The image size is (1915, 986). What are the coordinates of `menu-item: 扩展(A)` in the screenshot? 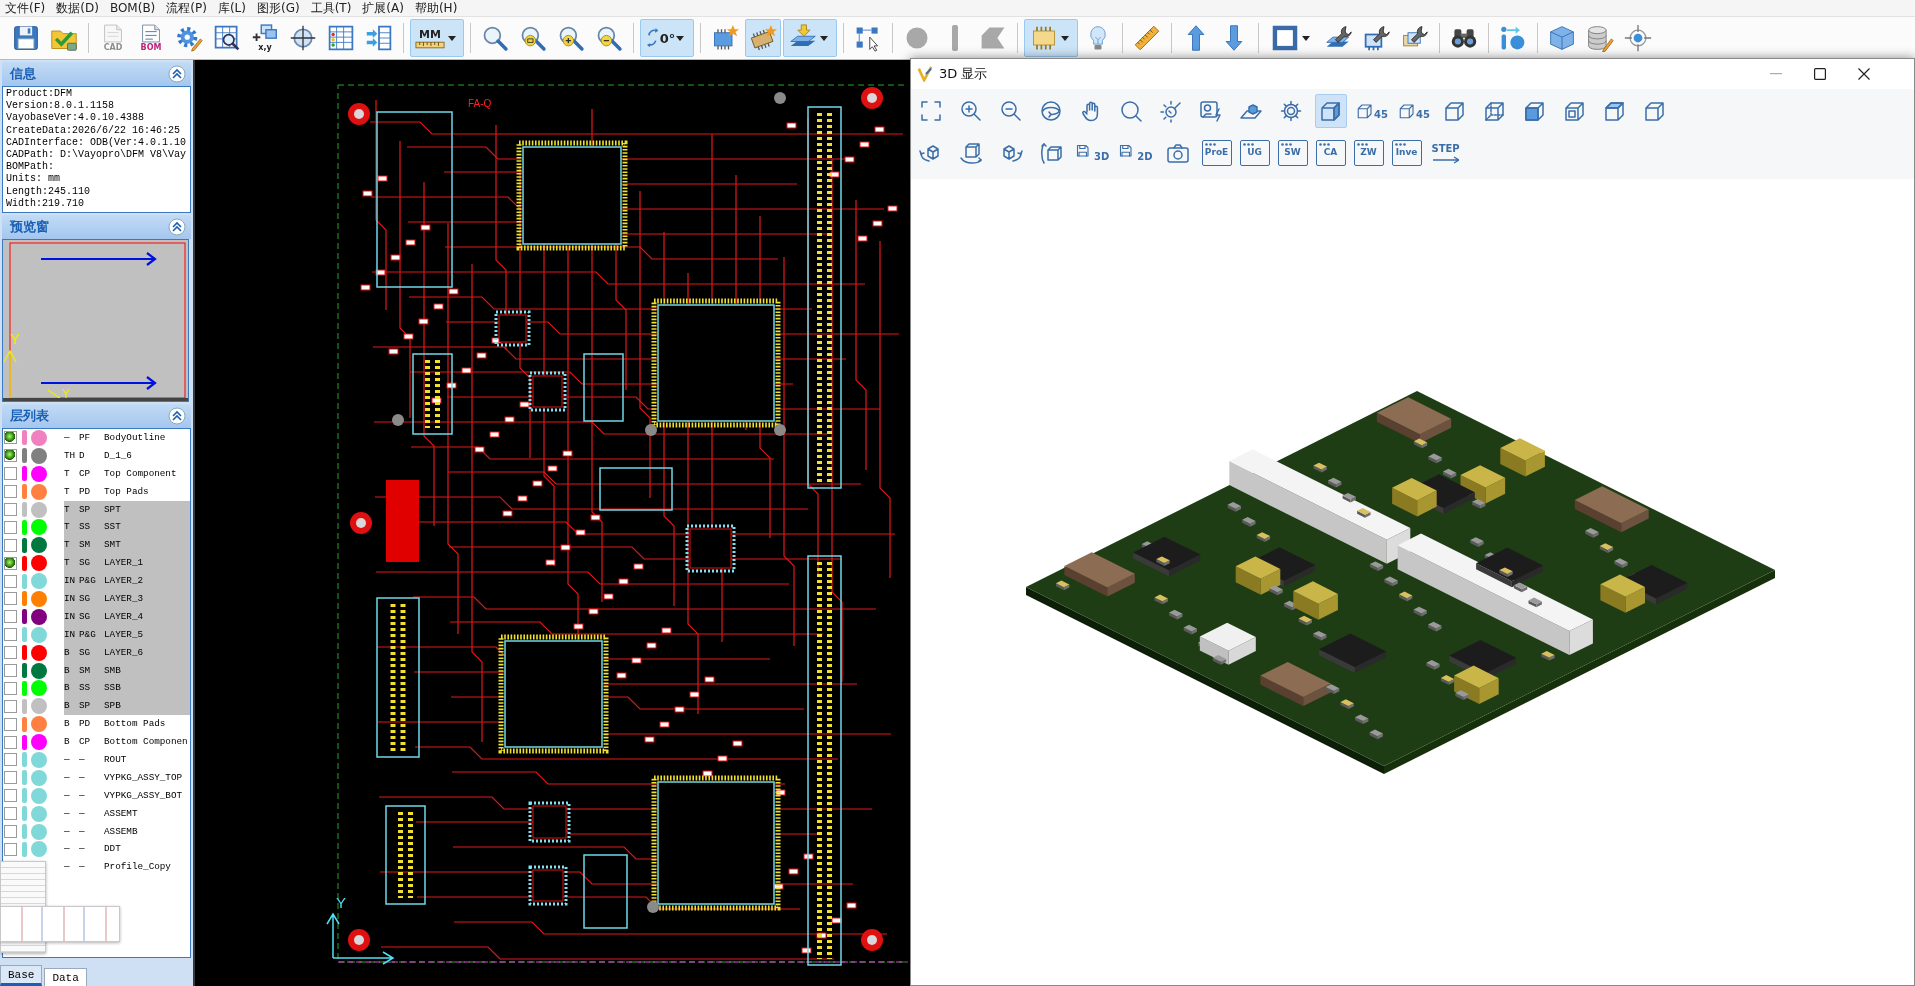 It's located at (383, 8).